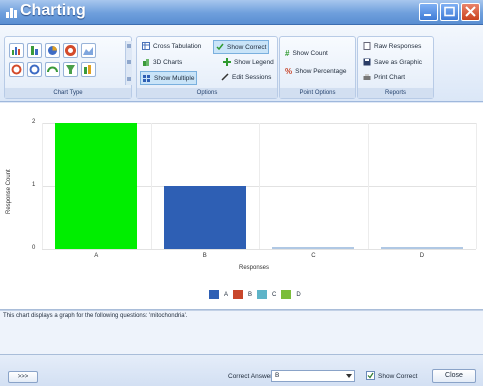  What do you see at coordinates (254, 62) in the screenshot?
I see `show-legend-label: Show Legend` at bounding box center [254, 62].